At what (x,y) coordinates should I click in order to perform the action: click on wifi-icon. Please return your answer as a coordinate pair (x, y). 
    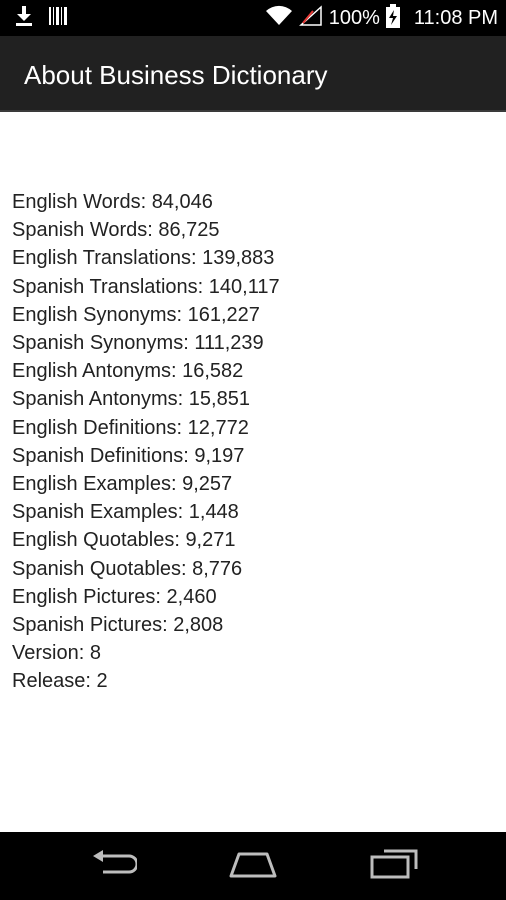
    Looking at the image, I should click on (279, 18).